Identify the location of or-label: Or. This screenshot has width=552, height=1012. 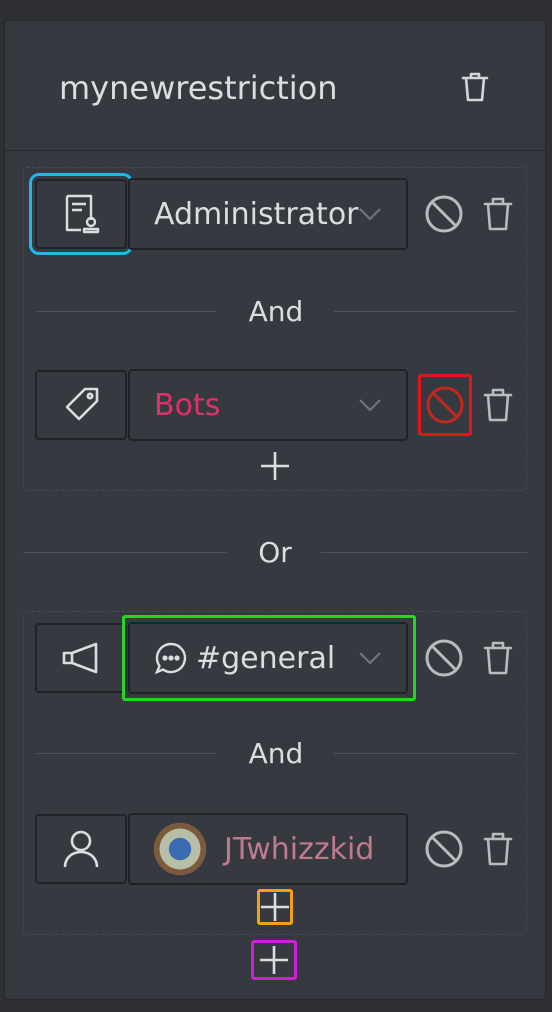
(275, 552).